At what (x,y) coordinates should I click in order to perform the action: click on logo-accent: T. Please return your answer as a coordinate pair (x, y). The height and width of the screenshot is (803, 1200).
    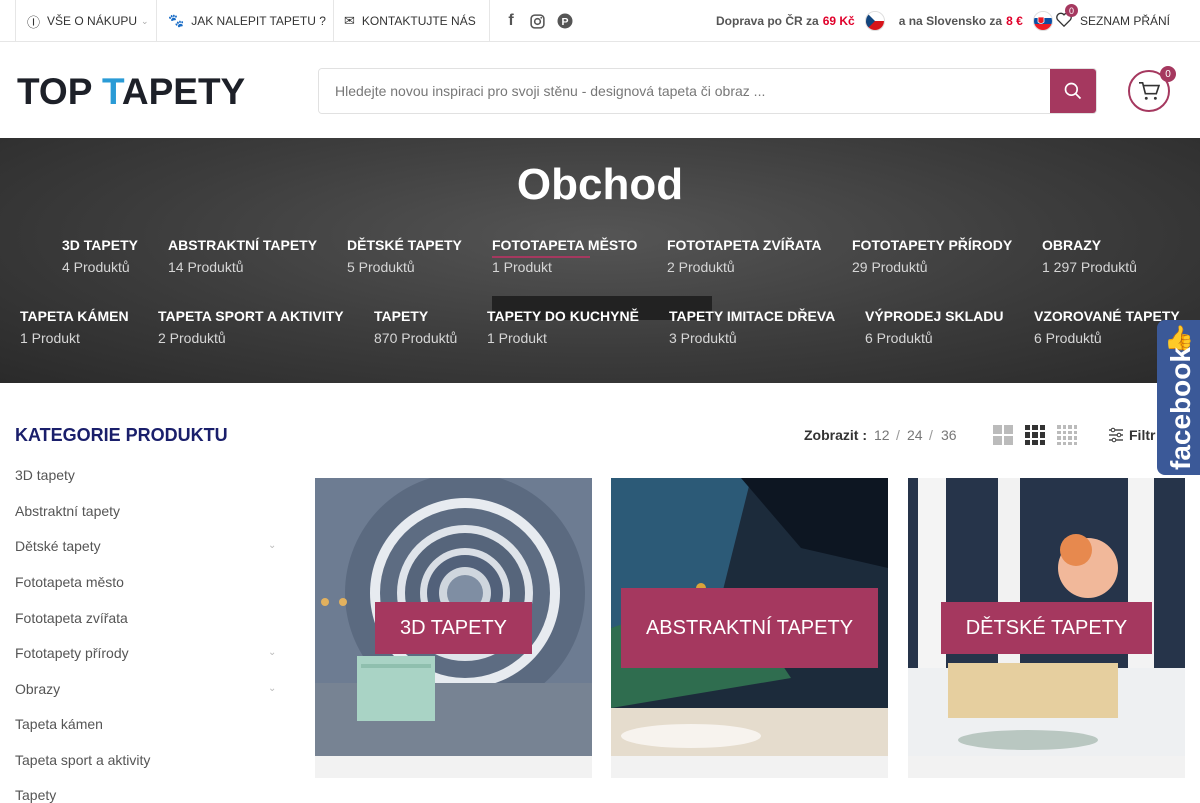
    Looking at the image, I should click on (112, 91).